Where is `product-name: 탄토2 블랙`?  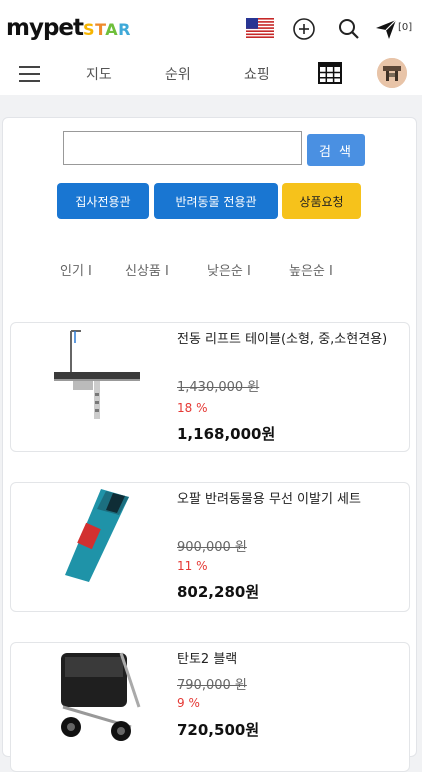 product-name: 탄토2 블랙 is located at coordinates (207, 659).